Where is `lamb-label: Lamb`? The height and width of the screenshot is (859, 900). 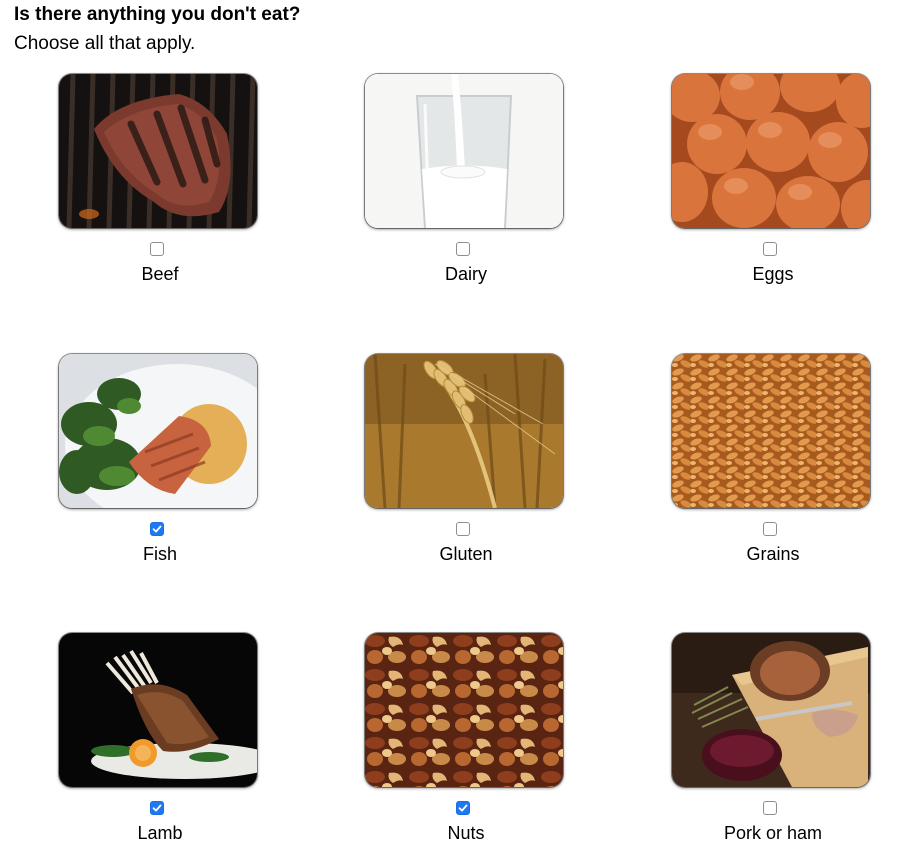
lamb-label: Lamb is located at coordinates (160, 833).